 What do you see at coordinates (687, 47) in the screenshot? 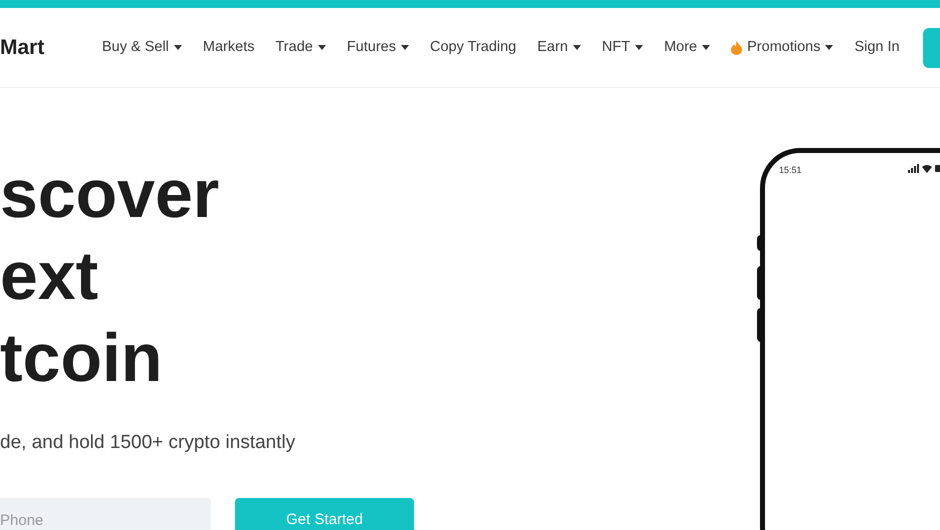
I see `nav-link: More` at bounding box center [687, 47].